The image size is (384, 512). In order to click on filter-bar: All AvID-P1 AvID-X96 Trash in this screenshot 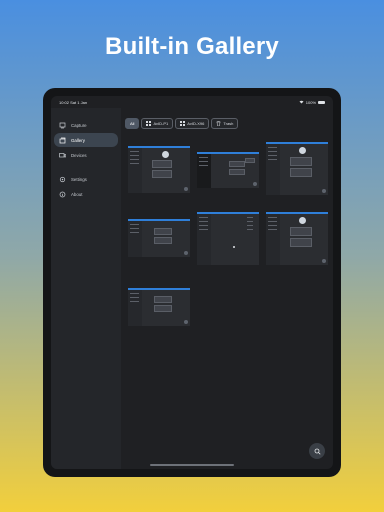, I will do `click(182, 123)`.